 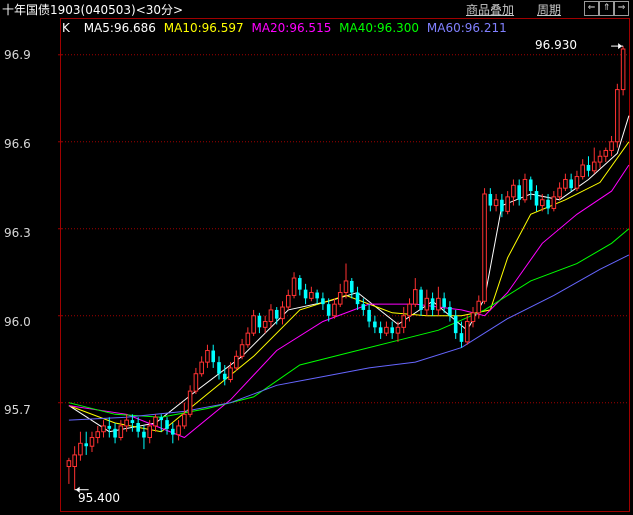 What do you see at coordinates (556, 45) in the screenshot?
I see `high-price-label: 96.930` at bounding box center [556, 45].